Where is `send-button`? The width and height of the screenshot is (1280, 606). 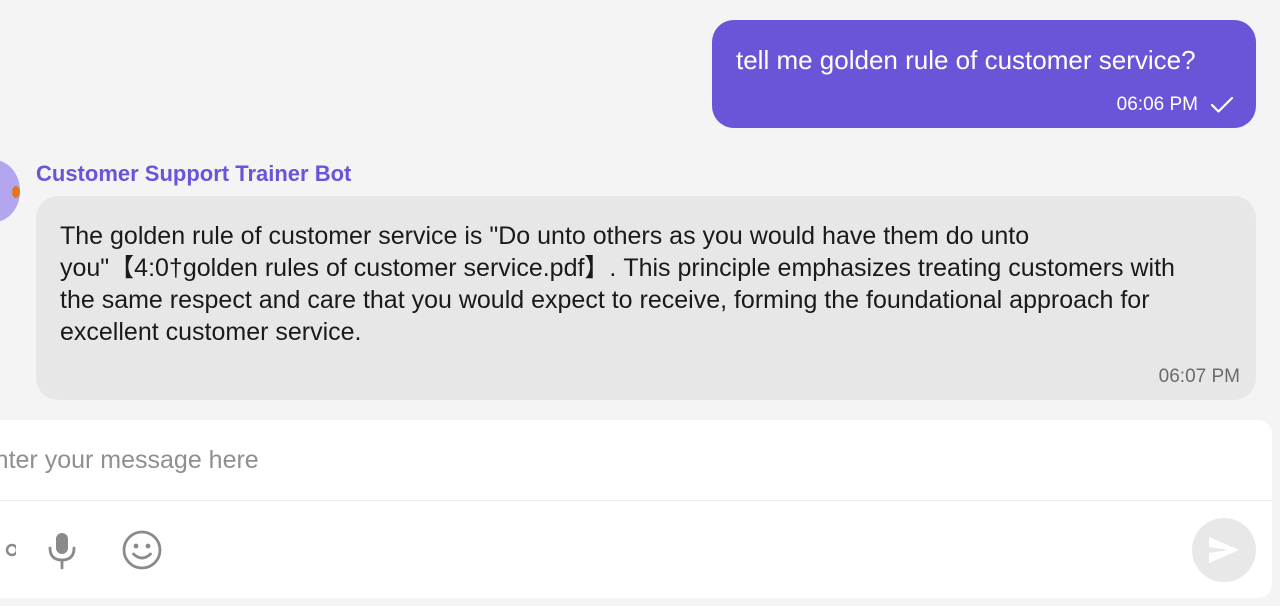 send-button is located at coordinates (1224, 550).